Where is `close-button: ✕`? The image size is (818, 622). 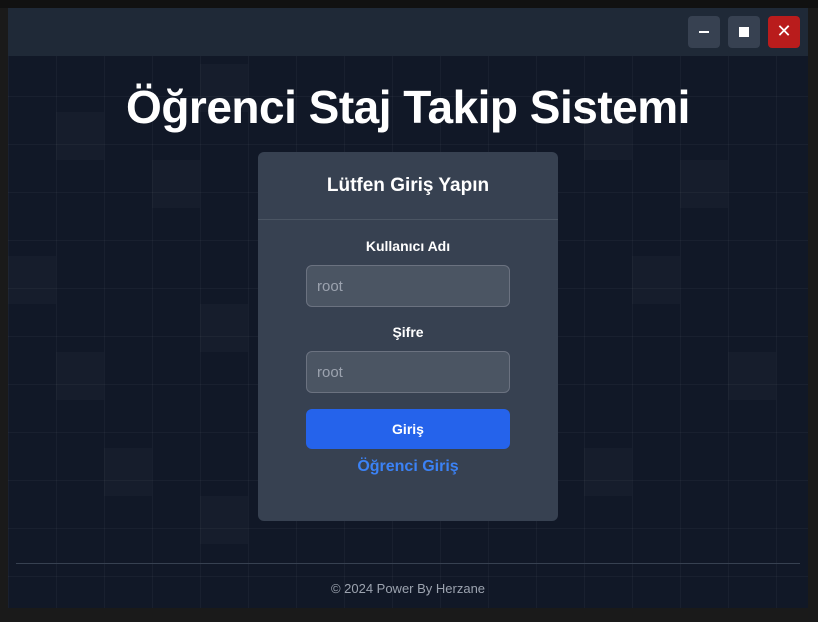 close-button: ✕ is located at coordinates (784, 32).